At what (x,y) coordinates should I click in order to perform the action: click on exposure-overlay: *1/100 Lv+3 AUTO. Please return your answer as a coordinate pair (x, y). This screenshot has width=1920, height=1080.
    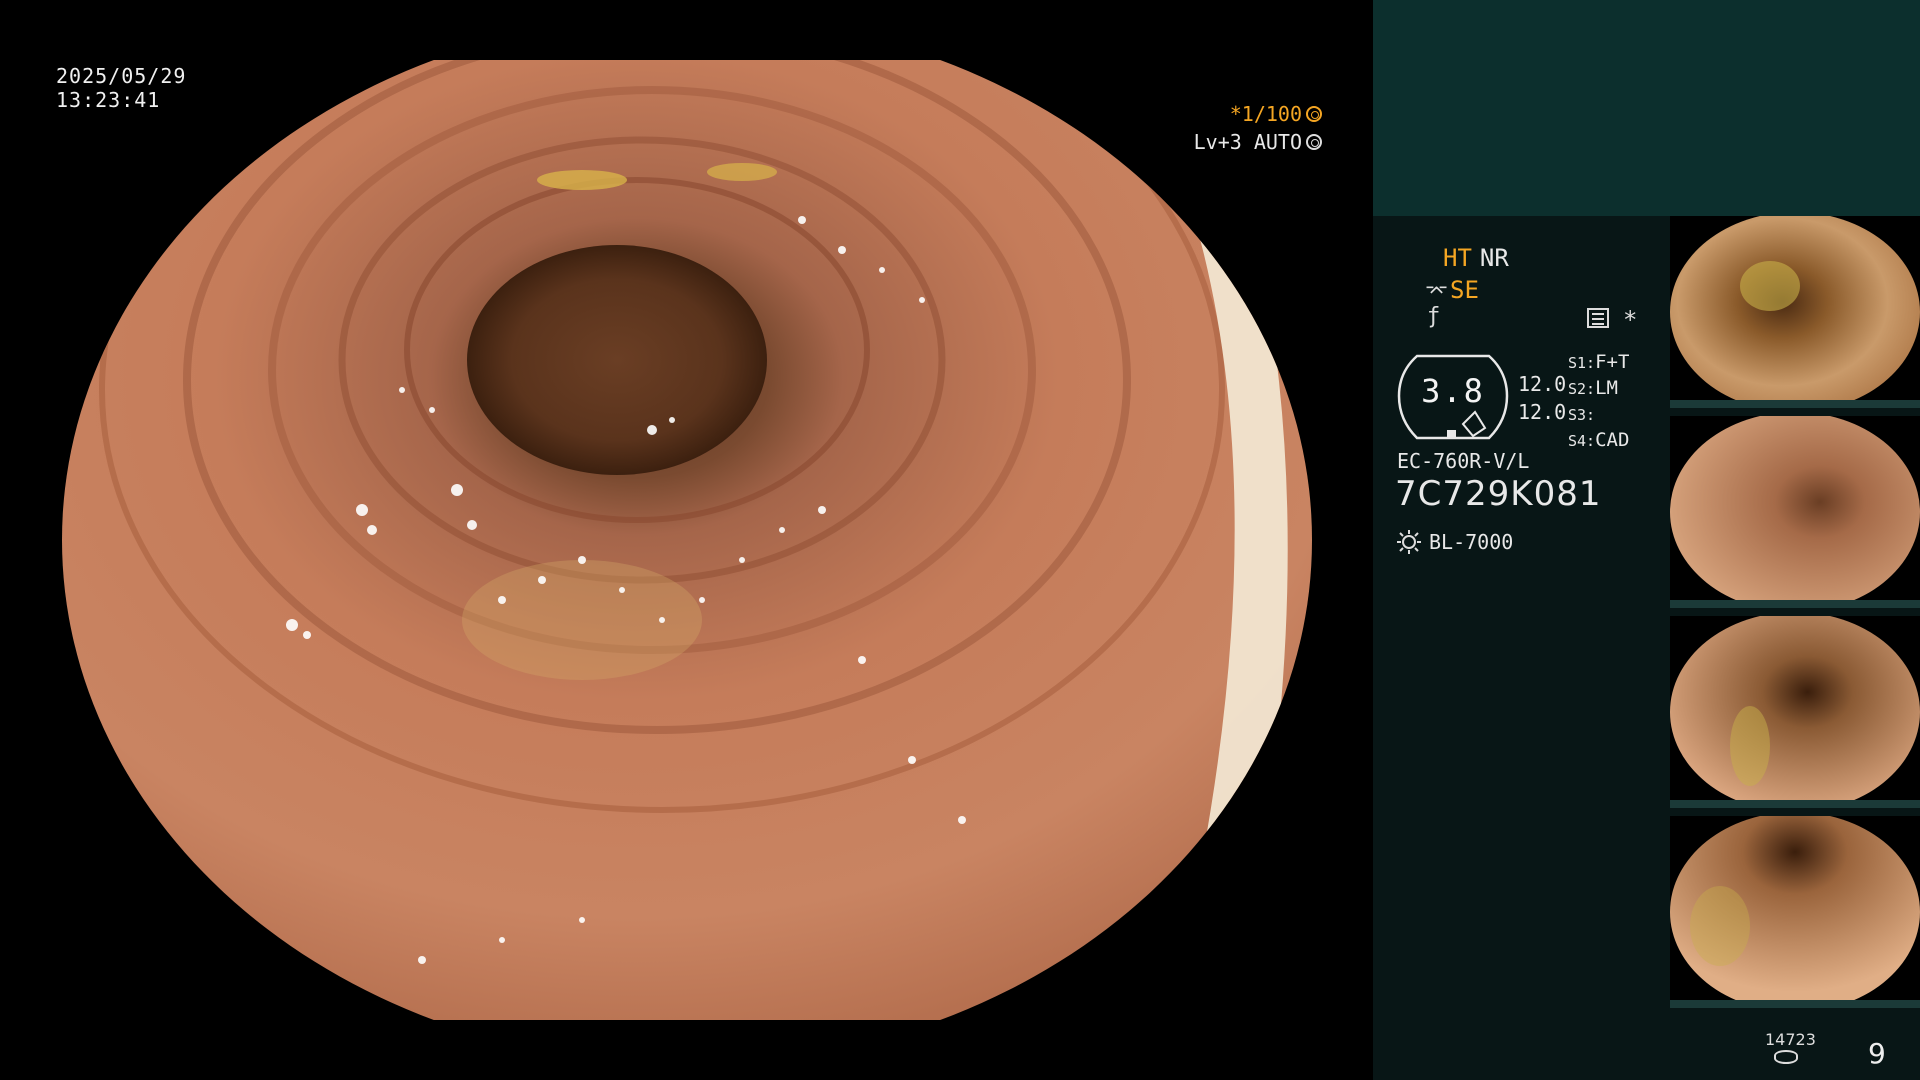
    Looking at the image, I should click on (1258, 128).